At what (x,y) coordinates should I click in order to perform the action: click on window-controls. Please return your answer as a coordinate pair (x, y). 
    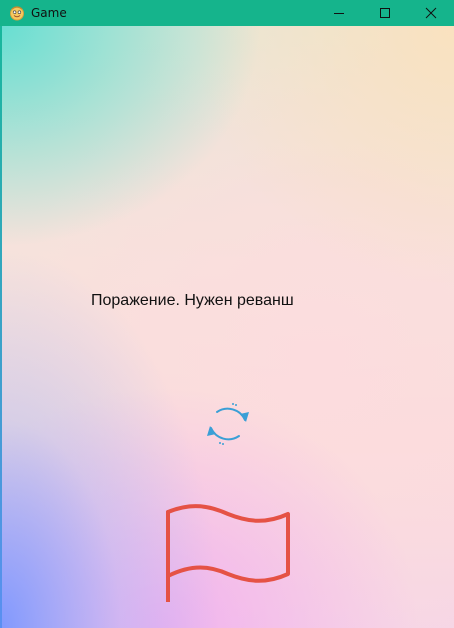
    Looking at the image, I should click on (385, 13).